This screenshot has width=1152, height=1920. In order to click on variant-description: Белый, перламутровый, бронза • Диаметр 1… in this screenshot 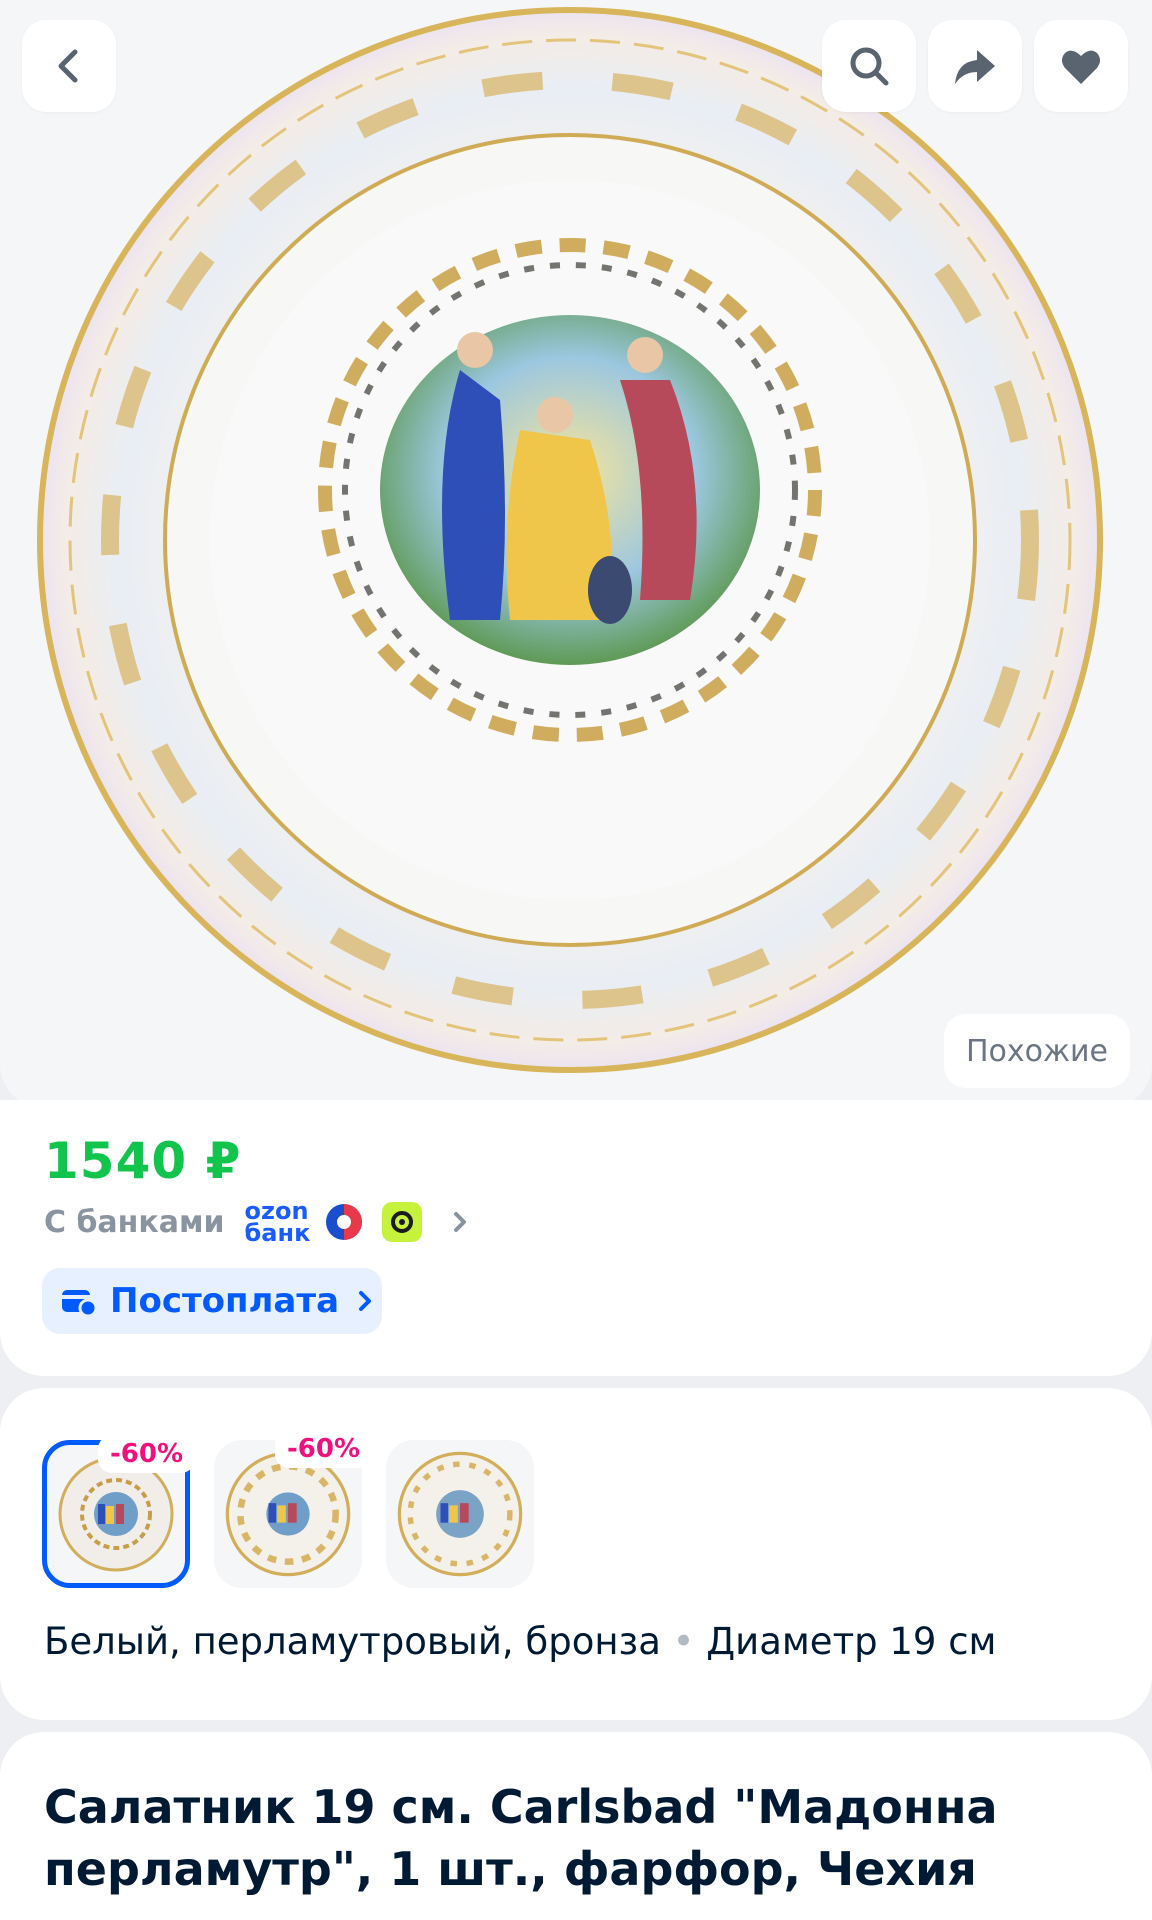, I will do `click(520, 1641)`.